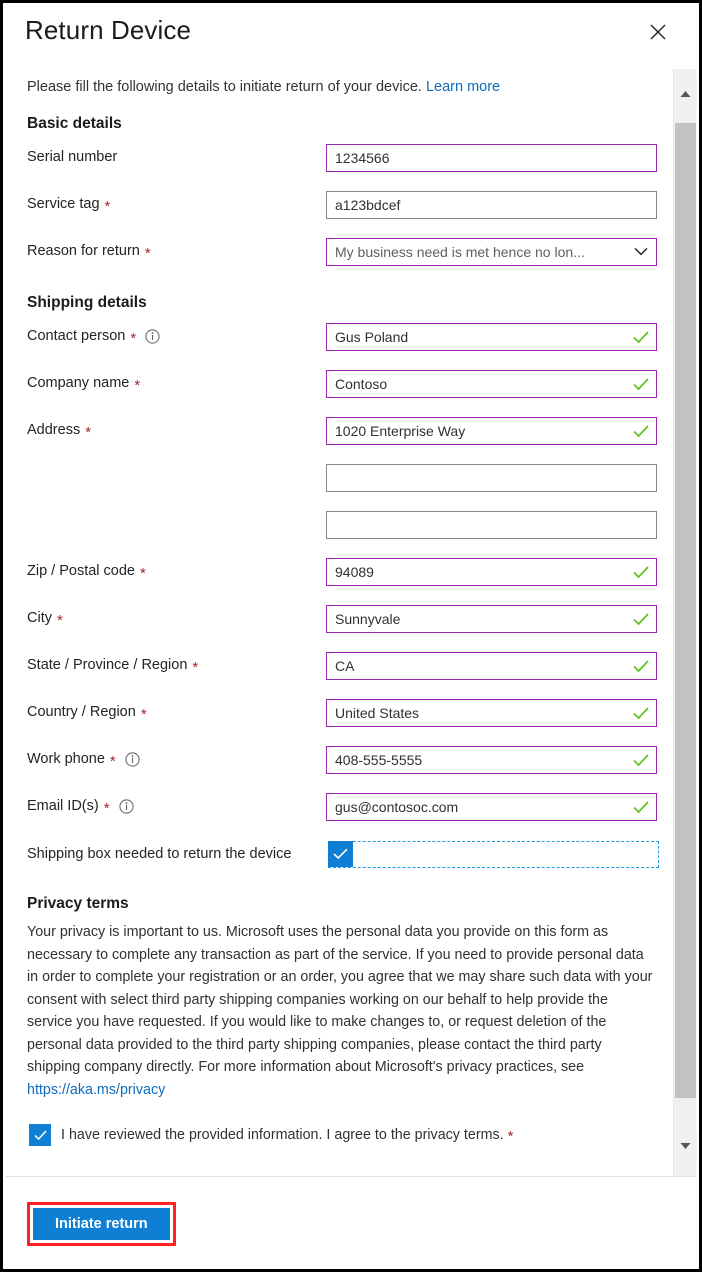  What do you see at coordinates (87, 302) in the screenshot?
I see `section-heading-shipping: Shipping details` at bounding box center [87, 302].